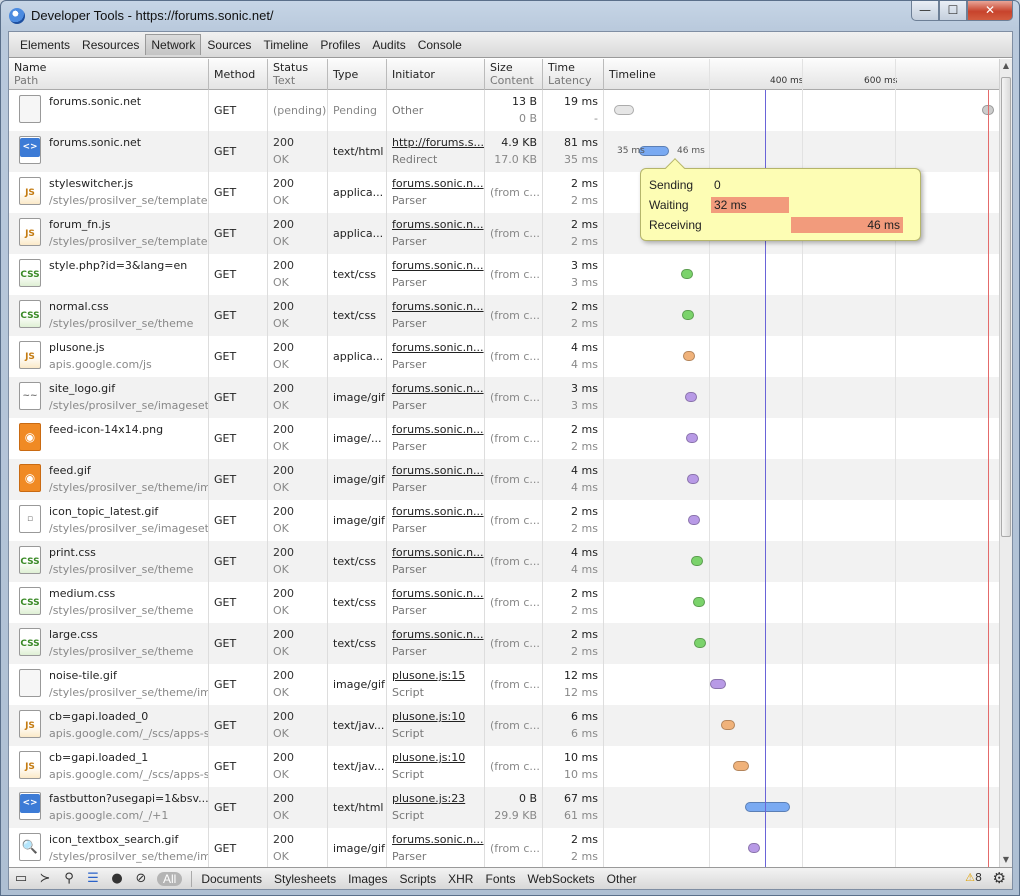  What do you see at coordinates (1005, 463) in the screenshot?
I see `vertical-scrollbar: ▲ ▼` at bounding box center [1005, 463].